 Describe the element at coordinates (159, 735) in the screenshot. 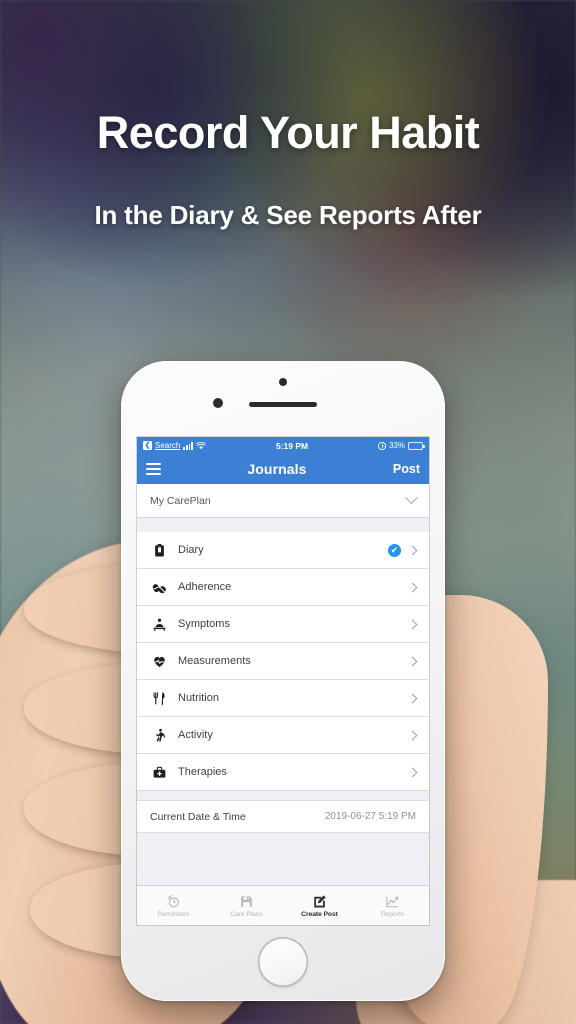

I see `walking-icon` at that location.